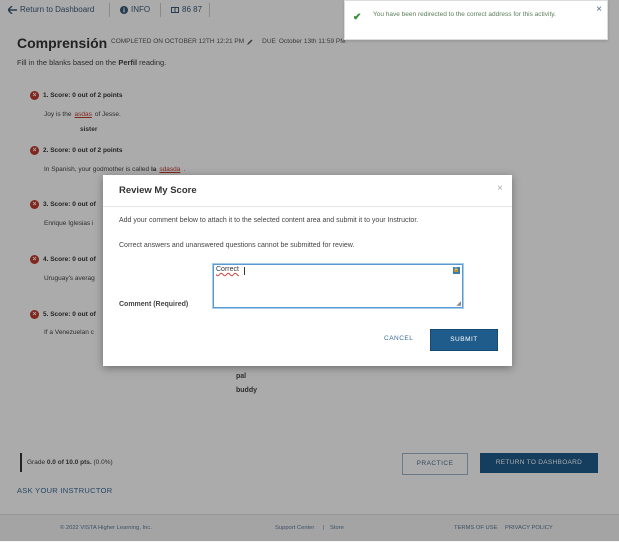  Describe the element at coordinates (464, 340) in the screenshot. I see `submit-button: SUBMIT` at that location.